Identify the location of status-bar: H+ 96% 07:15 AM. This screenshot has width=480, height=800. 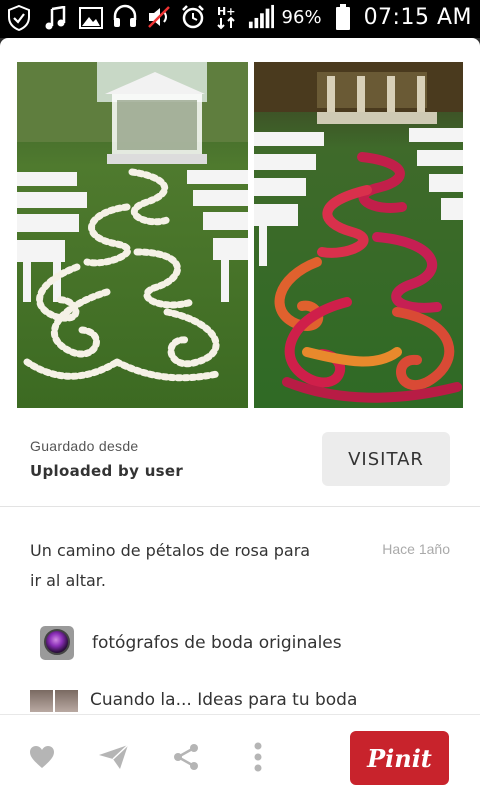
(240, 19).